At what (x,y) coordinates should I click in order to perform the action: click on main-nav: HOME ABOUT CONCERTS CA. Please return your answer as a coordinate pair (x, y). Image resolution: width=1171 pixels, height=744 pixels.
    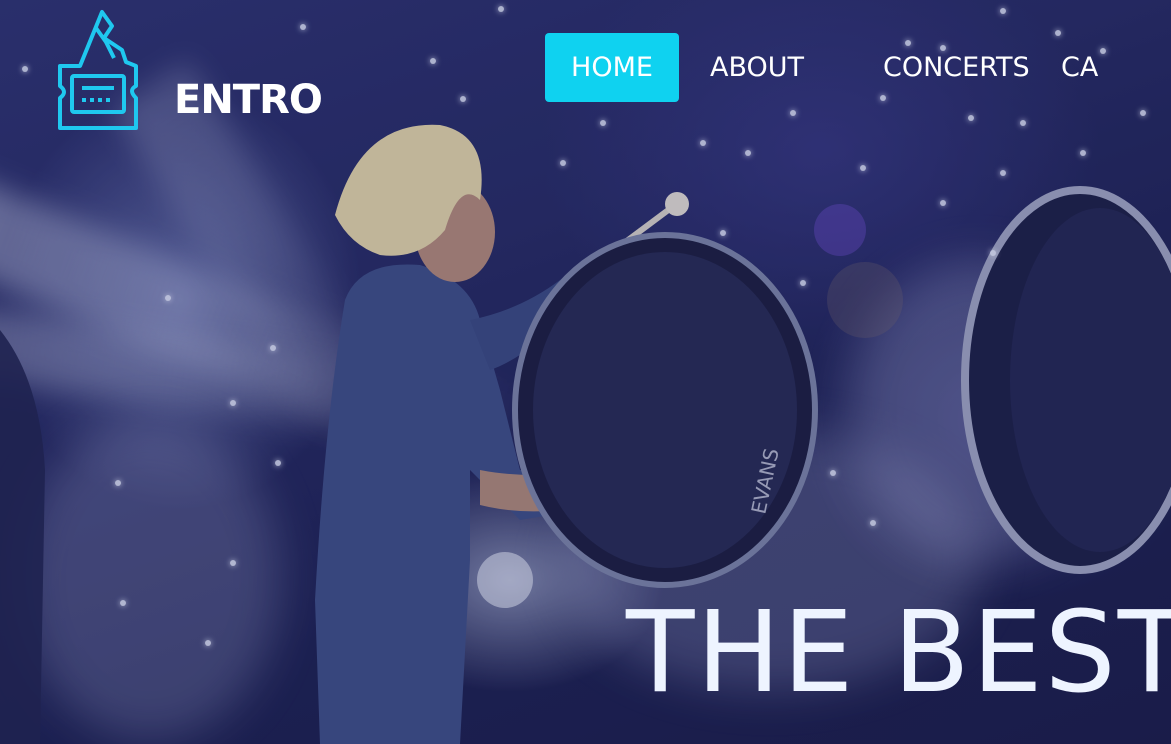
    Looking at the image, I should click on (821, 67).